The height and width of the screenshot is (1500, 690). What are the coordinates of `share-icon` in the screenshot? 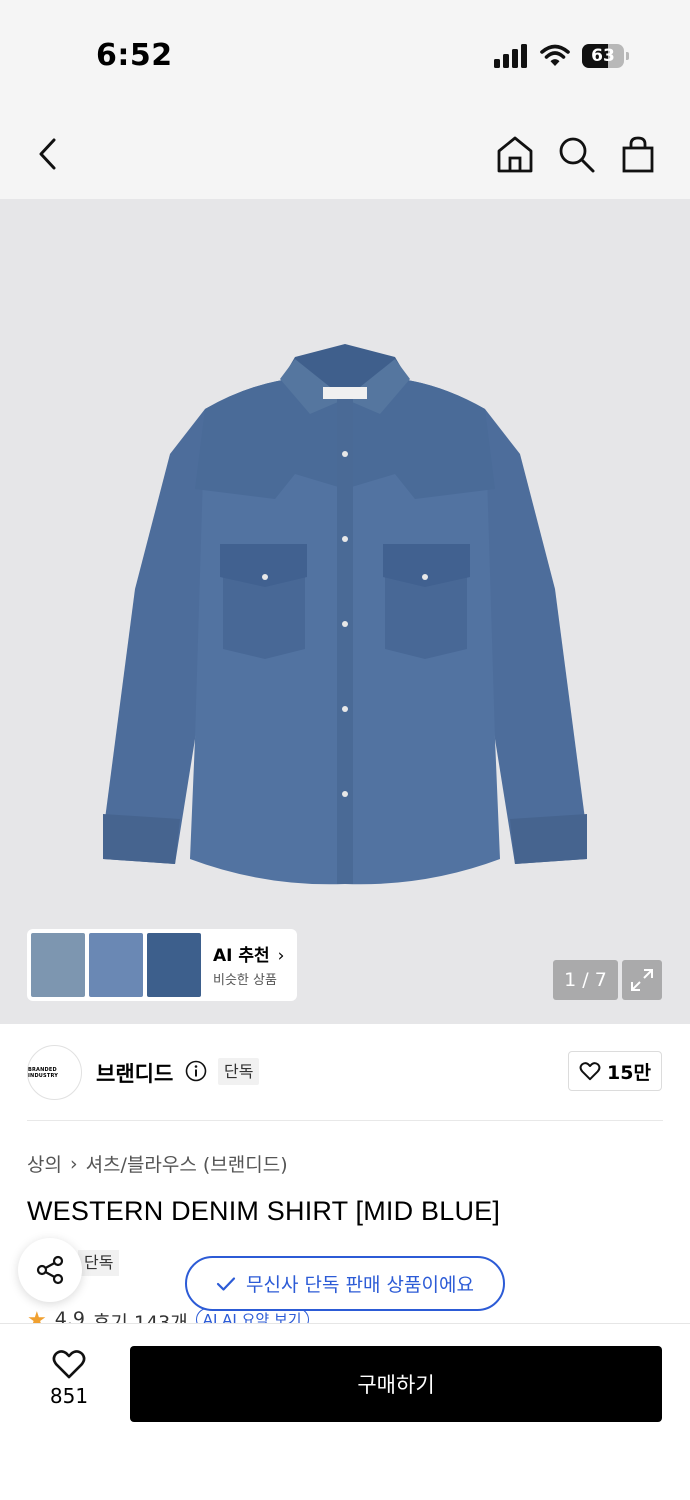 It's located at (50, 1270).